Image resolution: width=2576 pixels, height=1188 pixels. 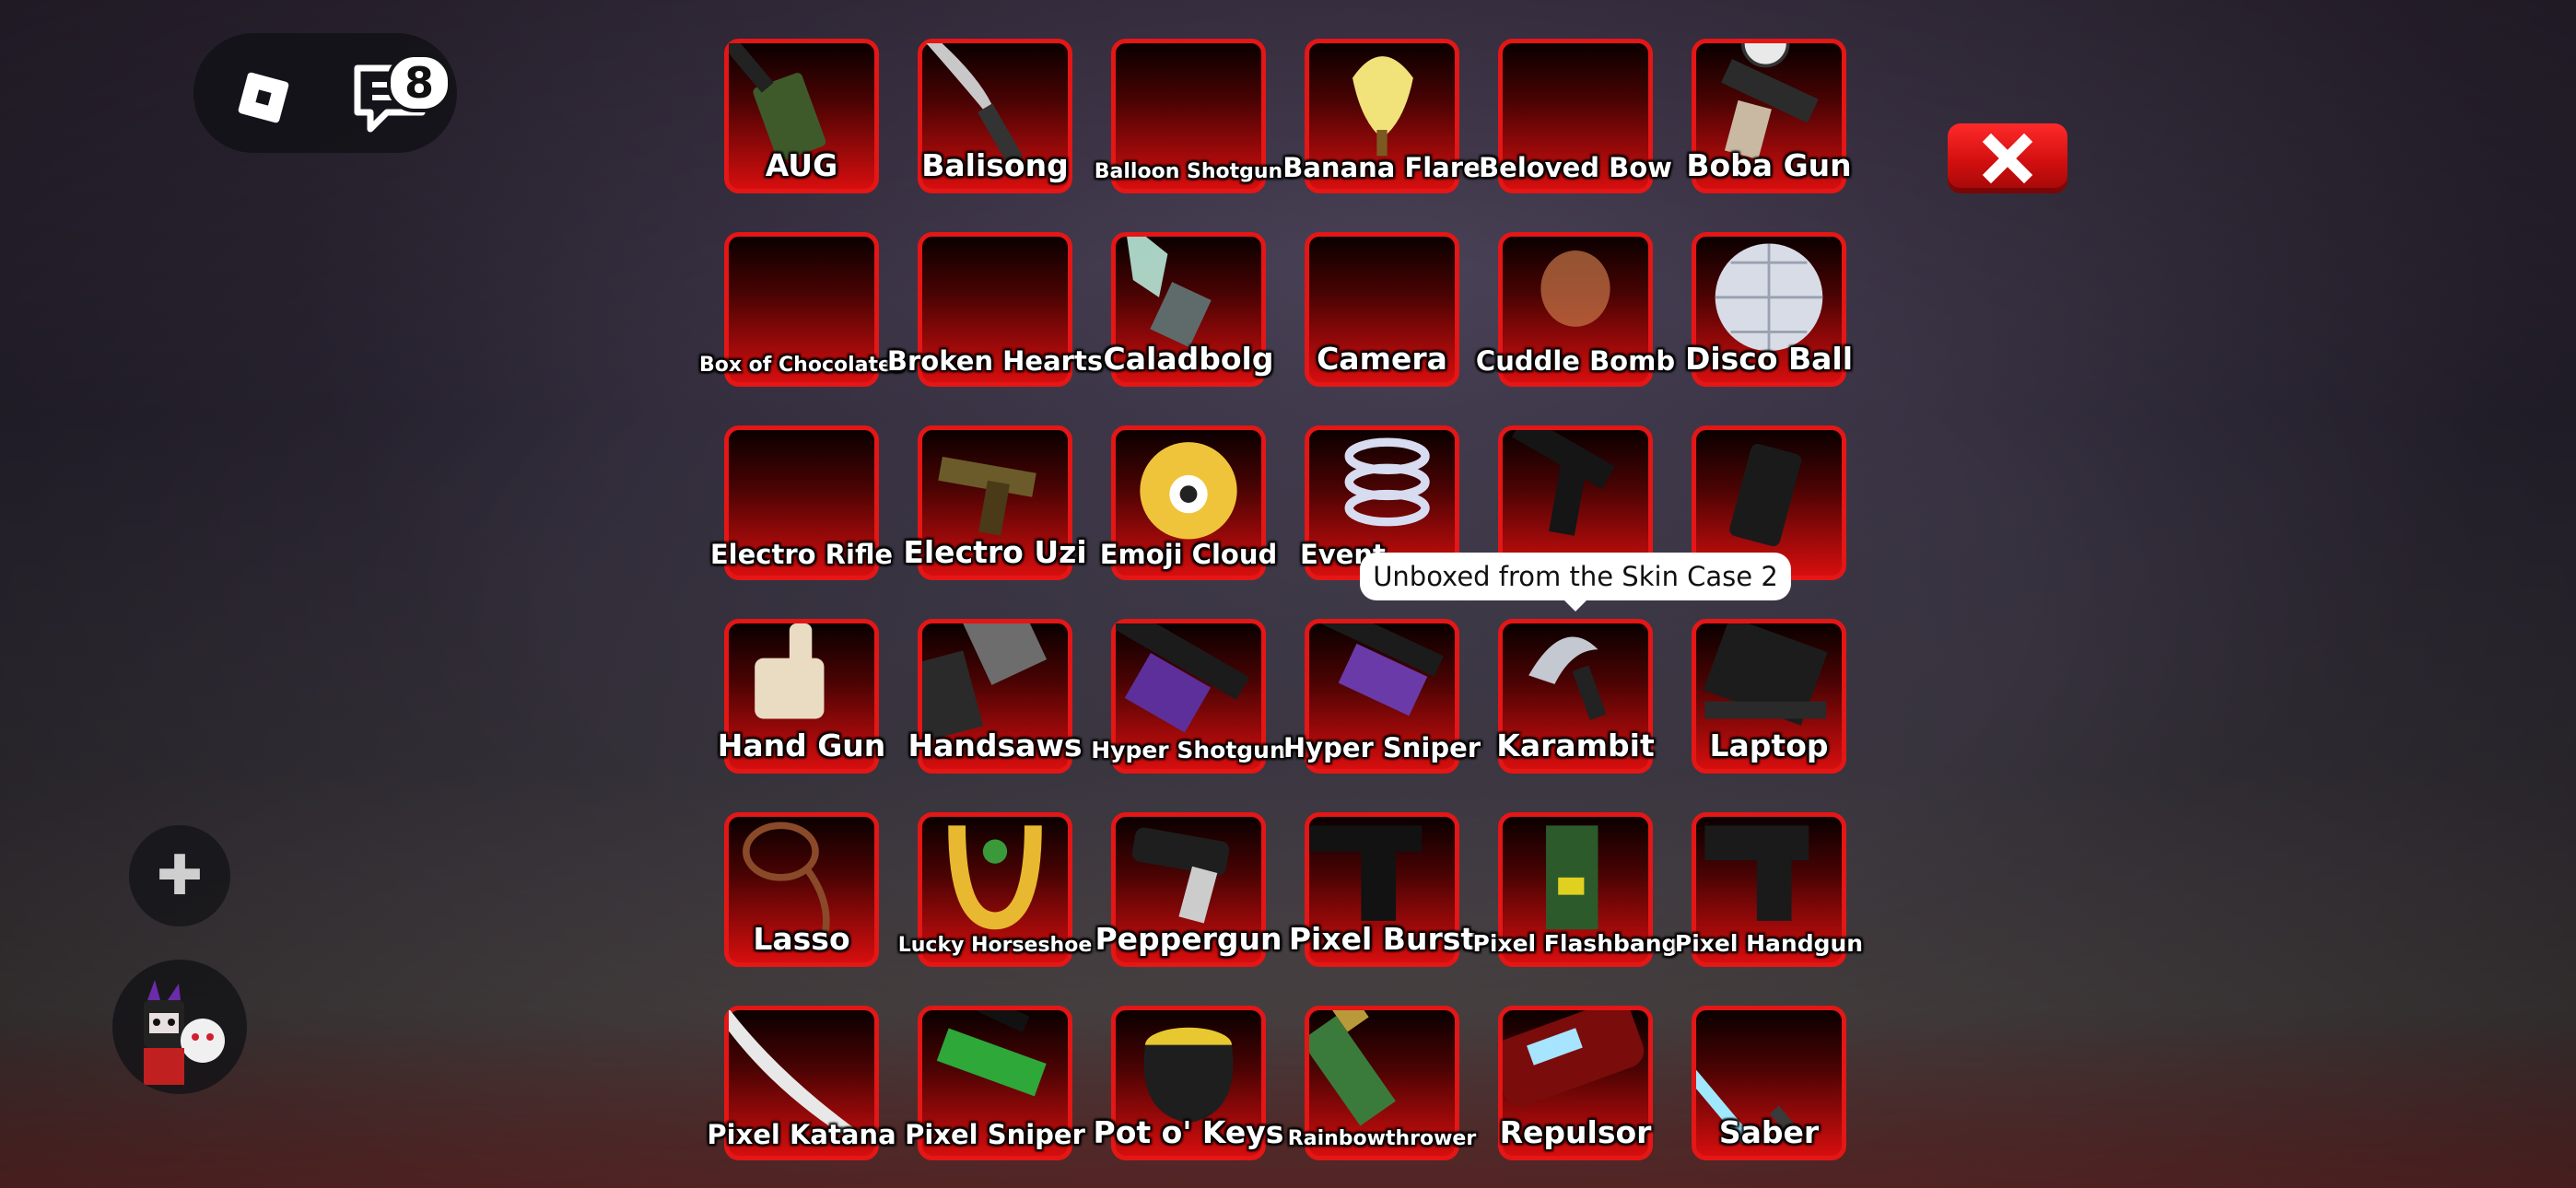 I want to click on inventory-item-caladbolg: Caladbolg, so click(x=1188, y=309).